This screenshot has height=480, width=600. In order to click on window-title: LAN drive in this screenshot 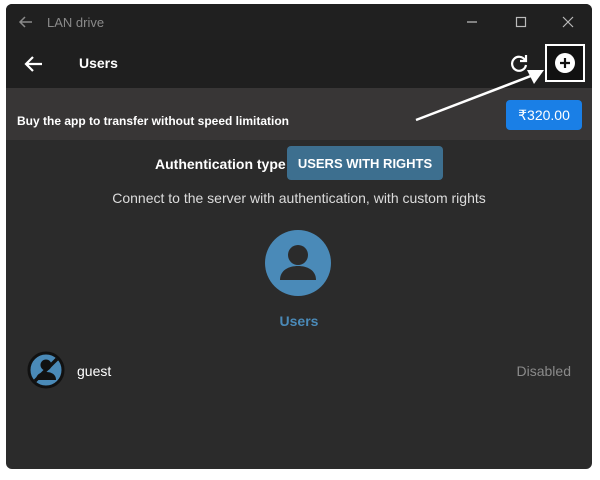, I will do `click(76, 22)`.